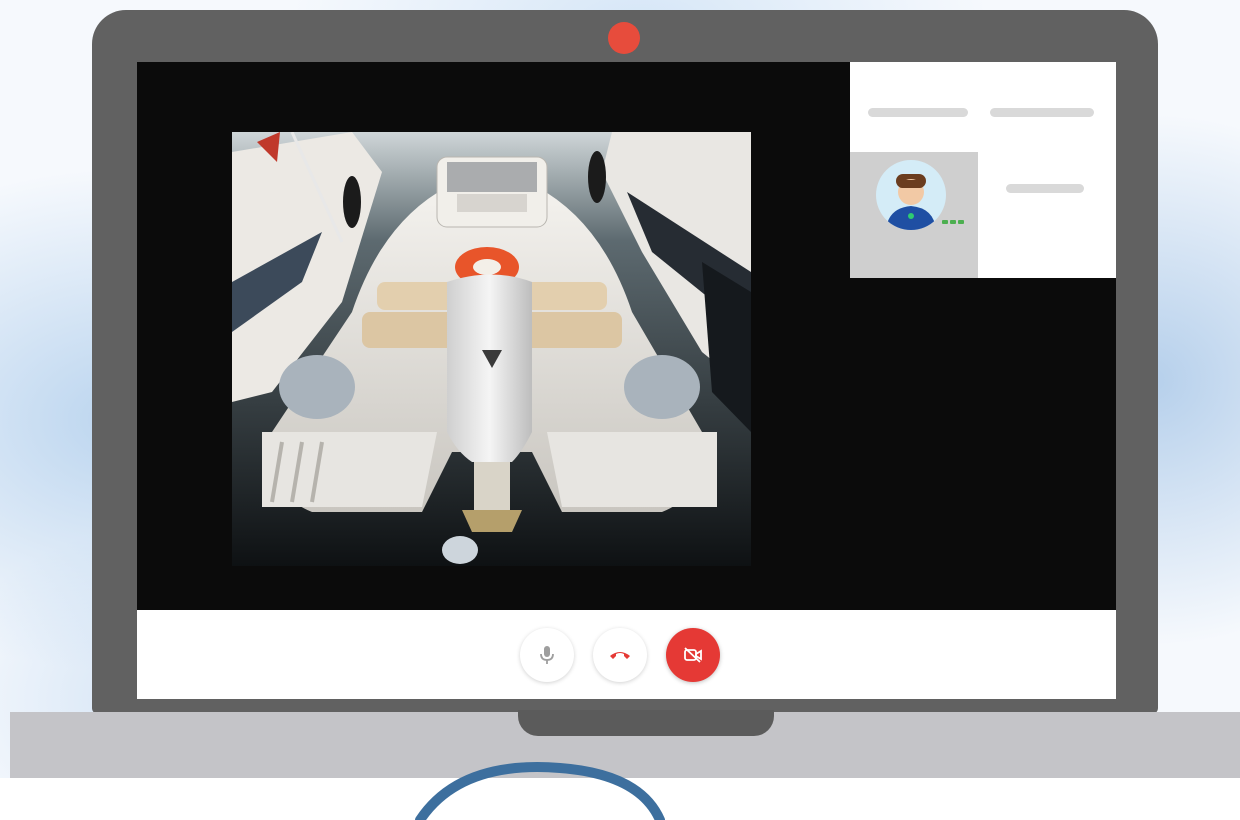 This screenshot has height=820, width=1240. What do you see at coordinates (646, 723) in the screenshot?
I see `laptop-hinge` at bounding box center [646, 723].